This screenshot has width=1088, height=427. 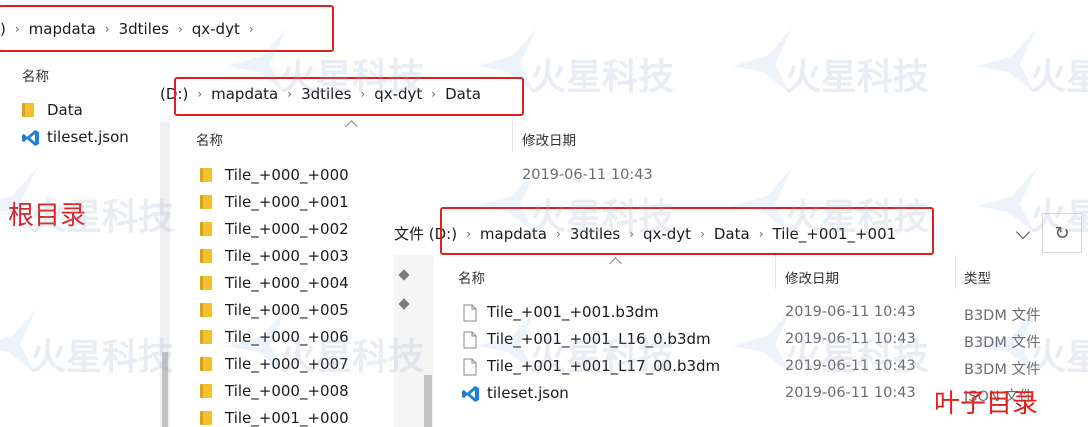 What do you see at coordinates (287, 337) in the screenshot?
I see `item-name: Tile_+000_+006` at bounding box center [287, 337].